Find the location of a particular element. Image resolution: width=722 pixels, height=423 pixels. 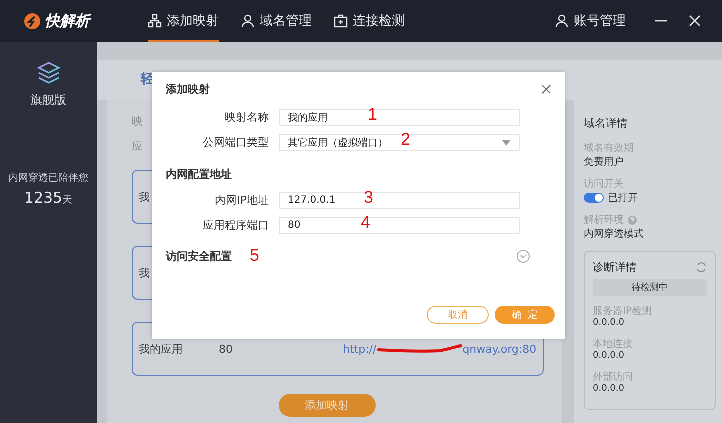

access-switch is located at coordinates (594, 198).